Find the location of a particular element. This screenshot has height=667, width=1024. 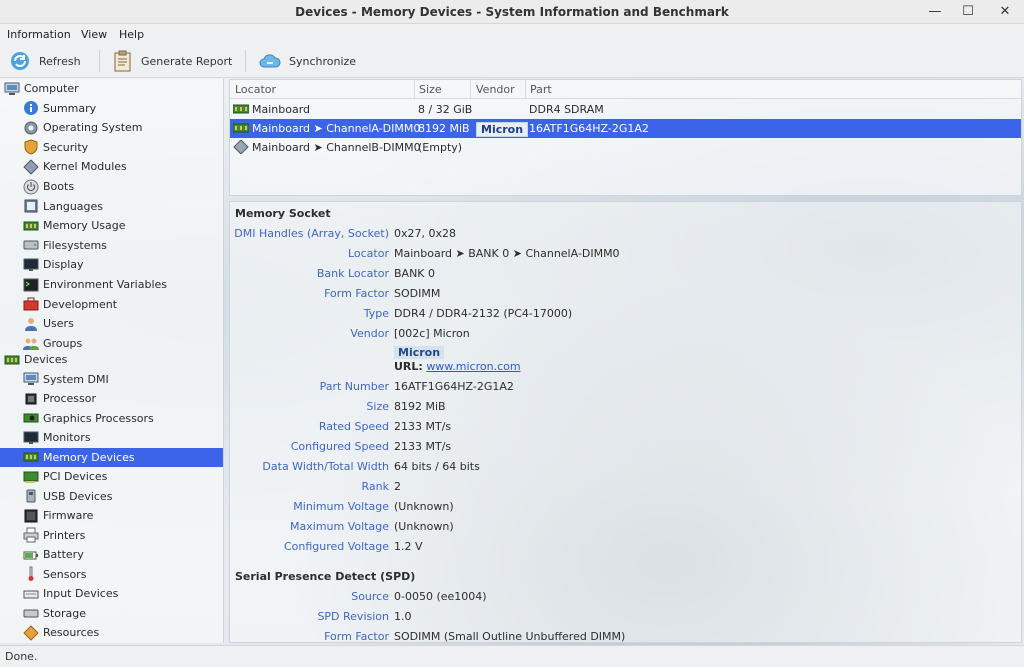

status-text: Done. is located at coordinates (21, 656).